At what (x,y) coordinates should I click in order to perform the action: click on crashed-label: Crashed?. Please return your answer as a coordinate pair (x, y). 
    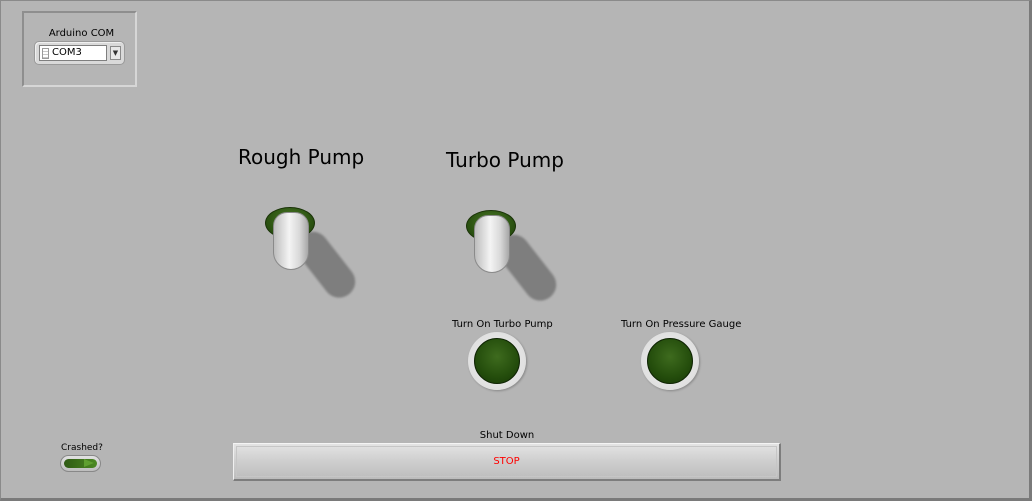
    Looking at the image, I should click on (82, 448).